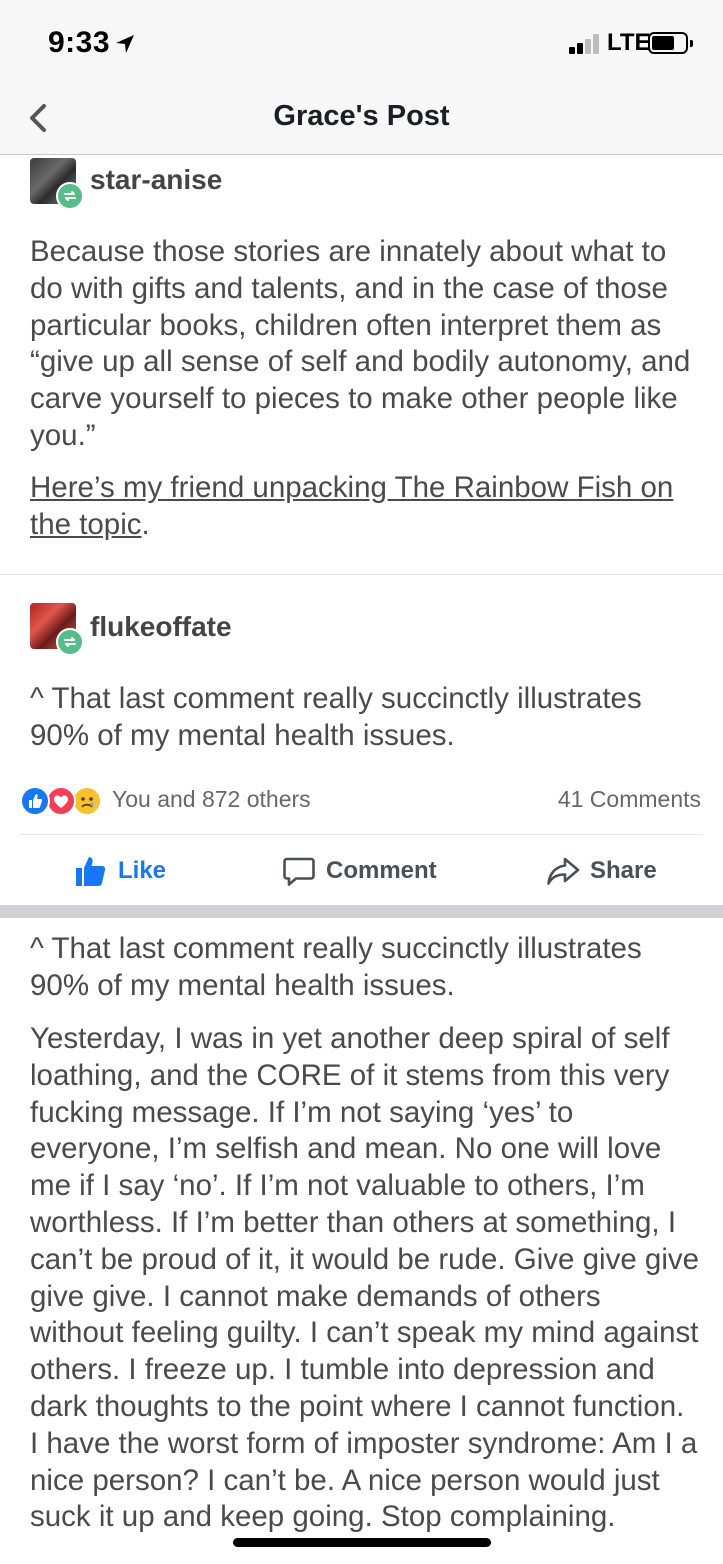 The width and height of the screenshot is (723, 1564). Describe the element at coordinates (79, 42) in the screenshot. I see `status-time: 9:33` at that location.